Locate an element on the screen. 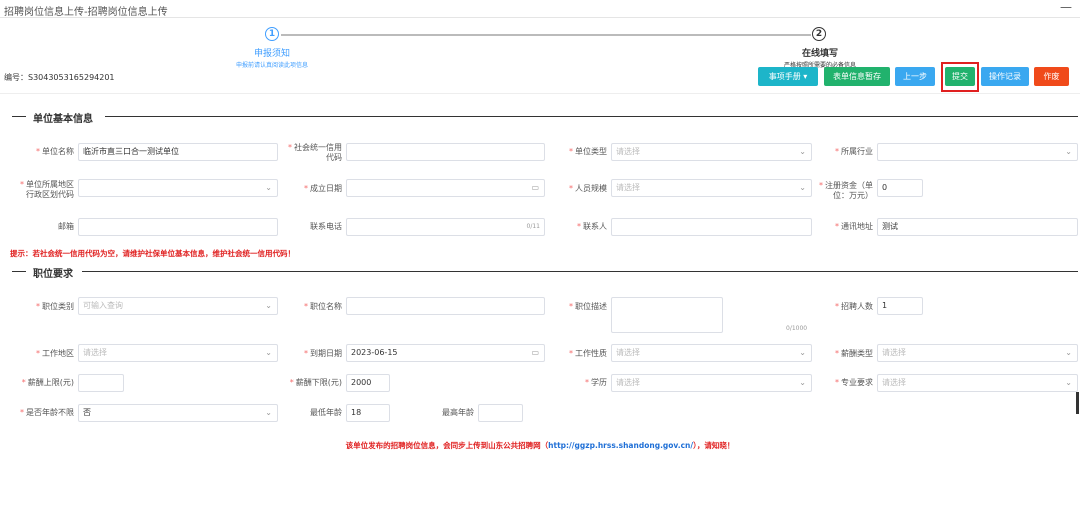  staff-size-select: 请选择 ⌄ is located at coordinates (711, 188).